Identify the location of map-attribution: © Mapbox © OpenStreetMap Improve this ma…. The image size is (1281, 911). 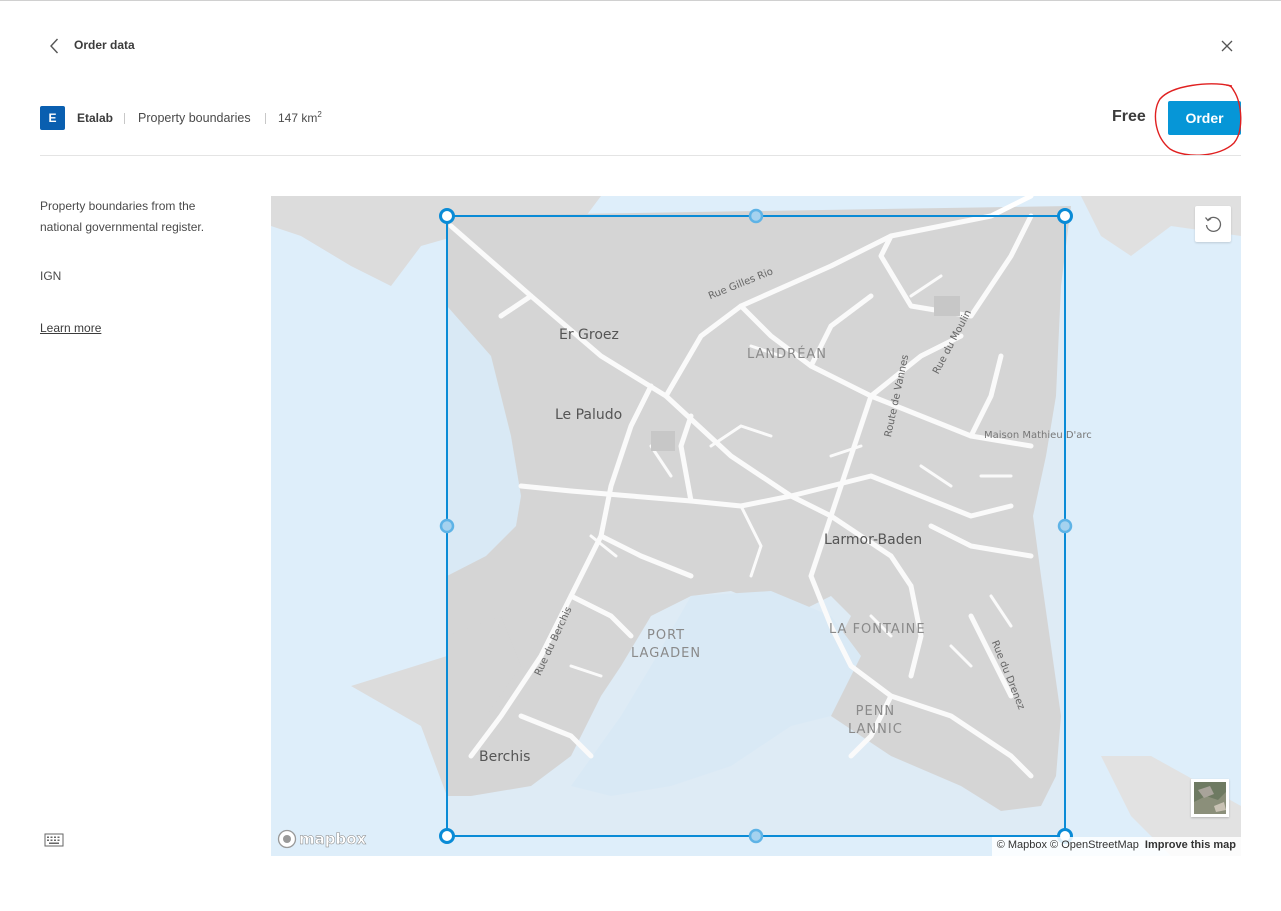
(1116, 846).